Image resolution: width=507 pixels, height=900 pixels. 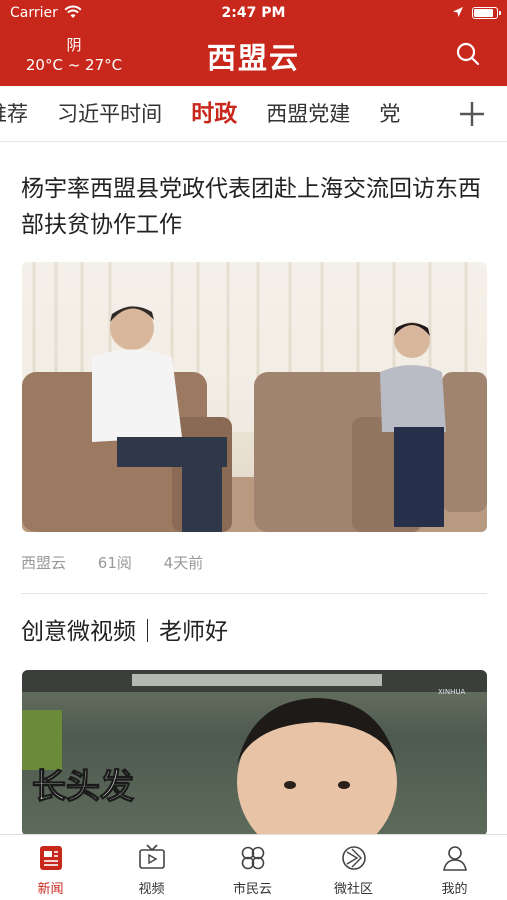 I want to click on channel-tabs: 推荐 习近平时间 时政 西盟党建 党, so click(x=253, y=114).